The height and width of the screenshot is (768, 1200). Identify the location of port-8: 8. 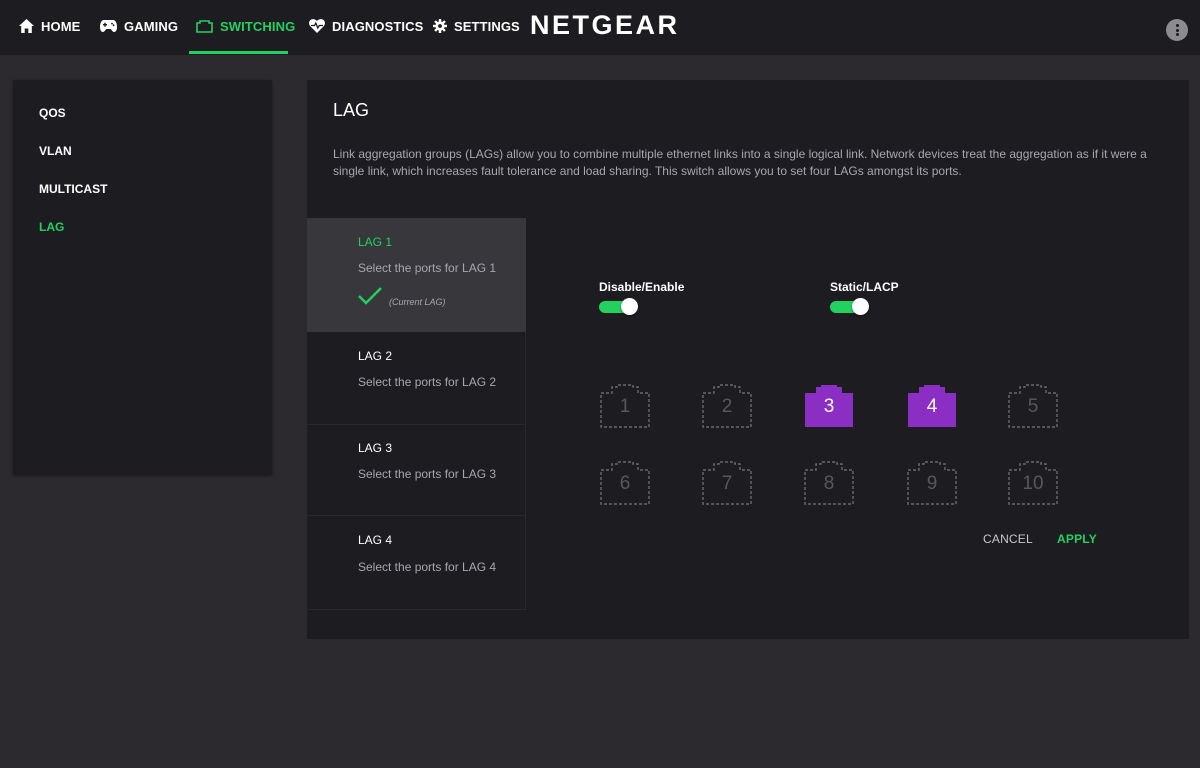
(829, 483).